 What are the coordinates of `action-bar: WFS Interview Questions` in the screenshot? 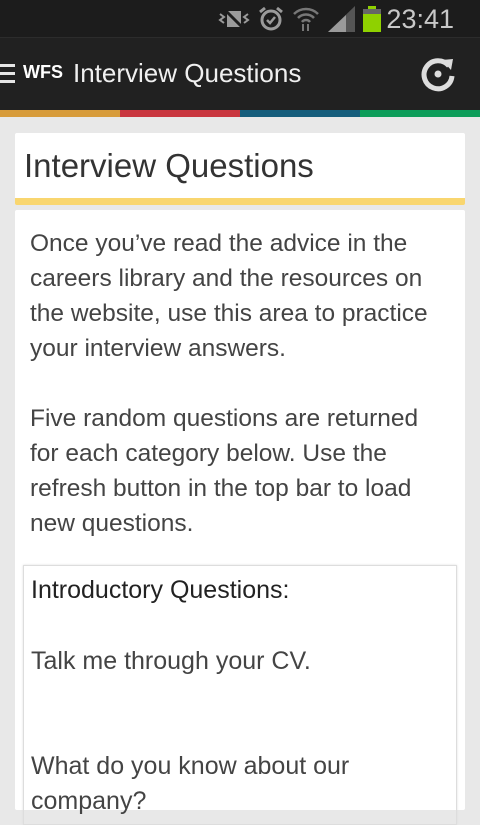 It's located at (240, 74).